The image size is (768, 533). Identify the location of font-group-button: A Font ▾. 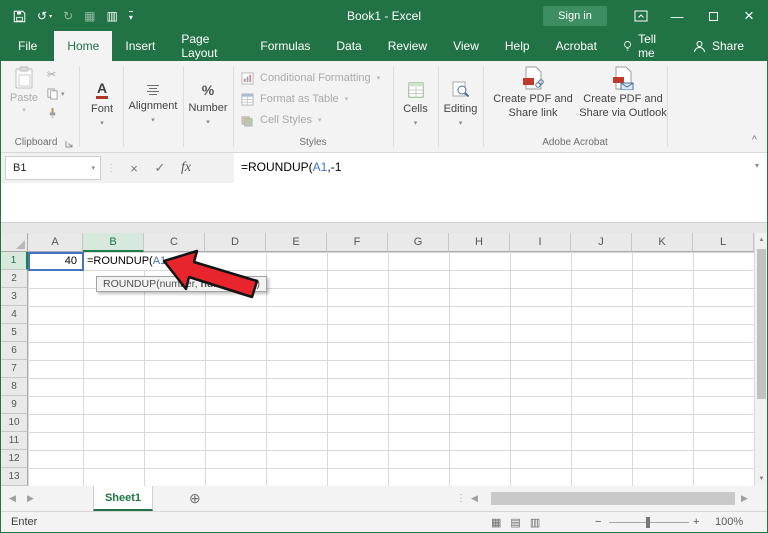
(102, 104).